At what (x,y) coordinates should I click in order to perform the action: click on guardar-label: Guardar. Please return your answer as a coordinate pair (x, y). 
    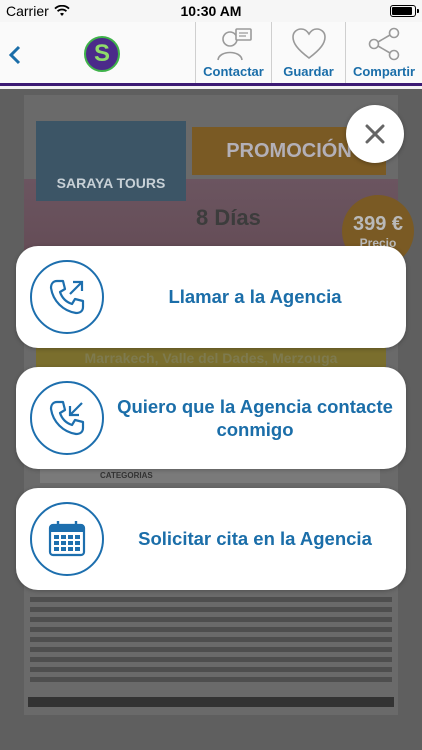
    Looking at the image, I should click on (308, 71).